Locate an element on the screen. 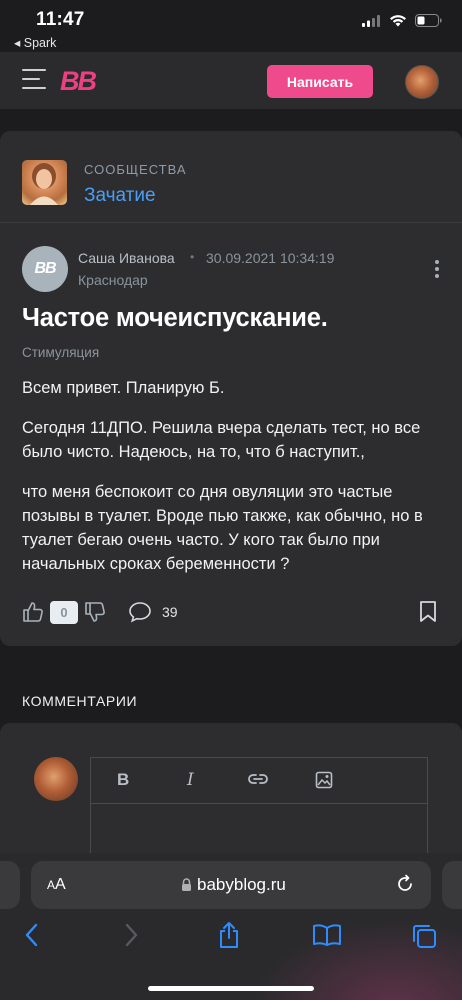  bookmarks-book-icon is located at coordinates (327, 935).